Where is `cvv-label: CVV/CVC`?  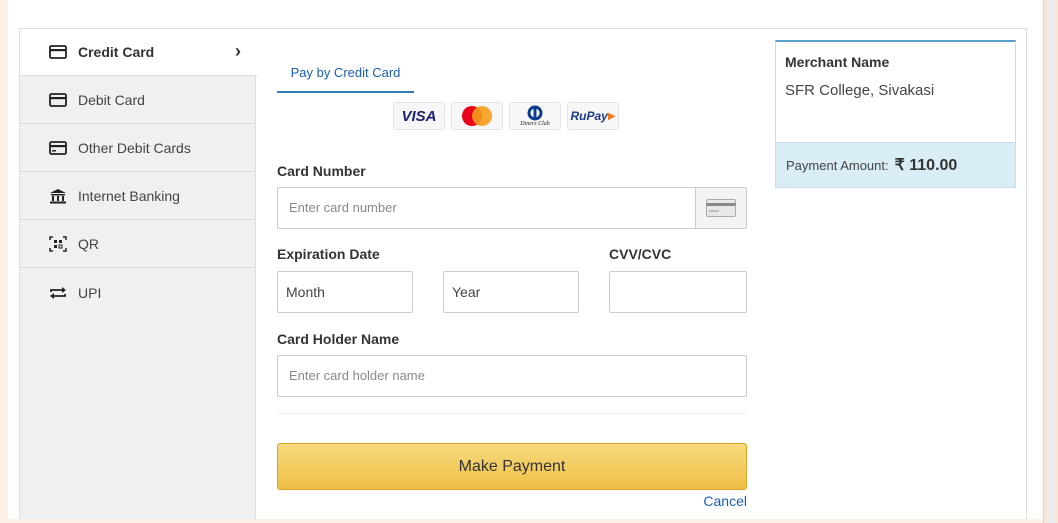
cvv-label: CVV/CVC is located at coordinates (640, 254).